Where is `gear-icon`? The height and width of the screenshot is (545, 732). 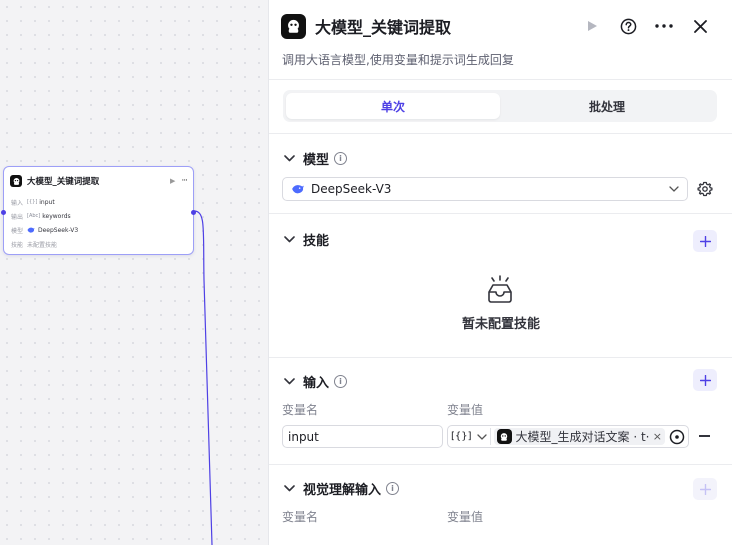
gear-icon is located at coordinates (705, 189).